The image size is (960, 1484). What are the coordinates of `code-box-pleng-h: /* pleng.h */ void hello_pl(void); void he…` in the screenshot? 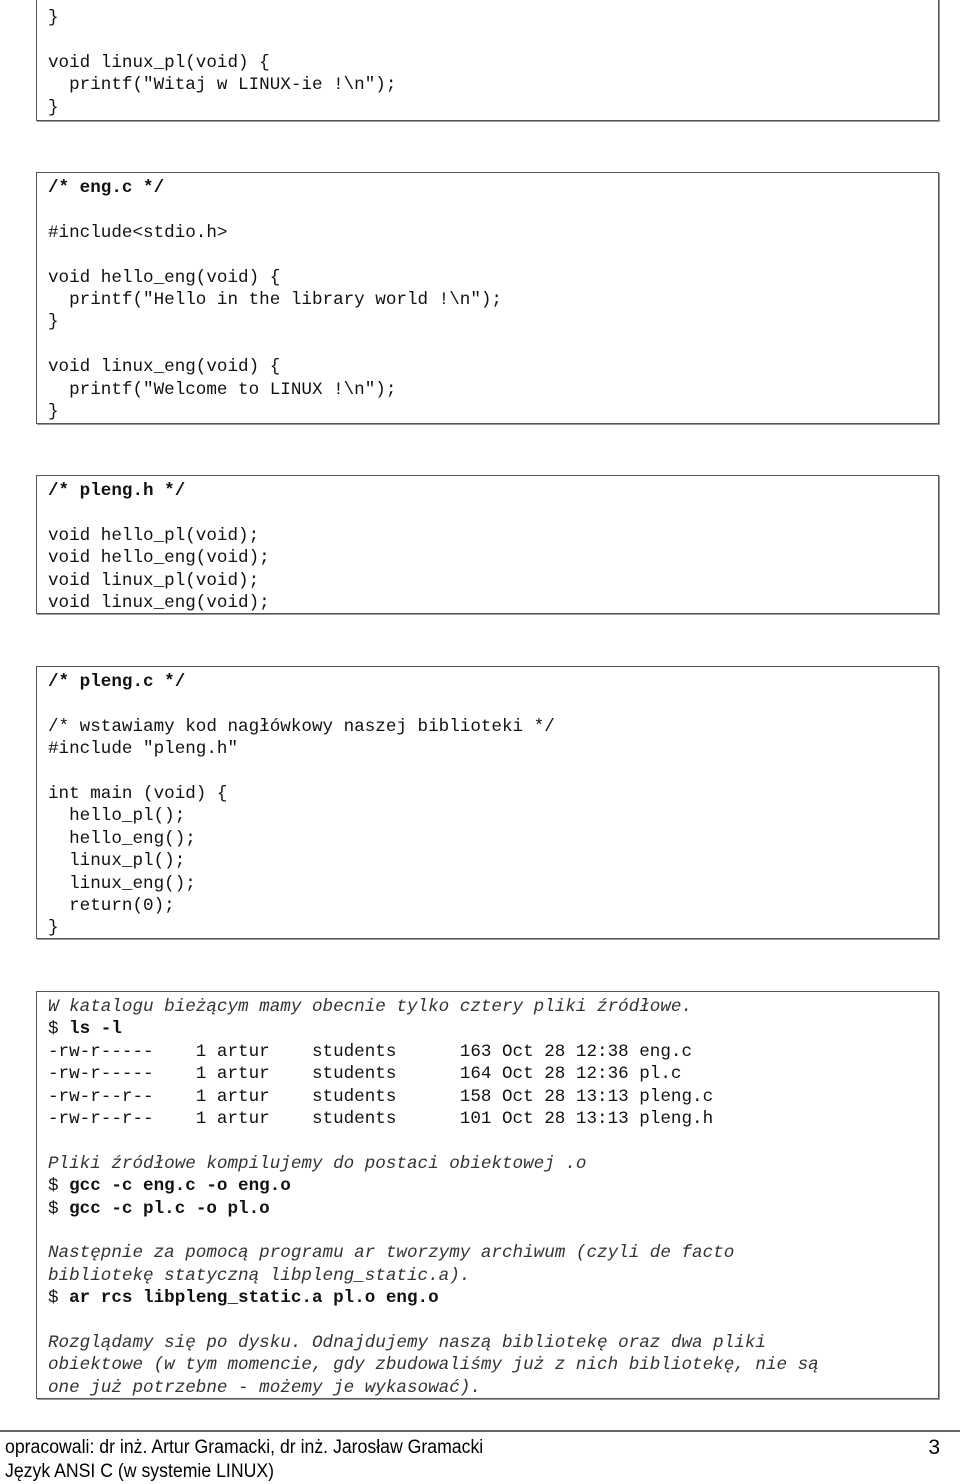 It's located at (487, 544).